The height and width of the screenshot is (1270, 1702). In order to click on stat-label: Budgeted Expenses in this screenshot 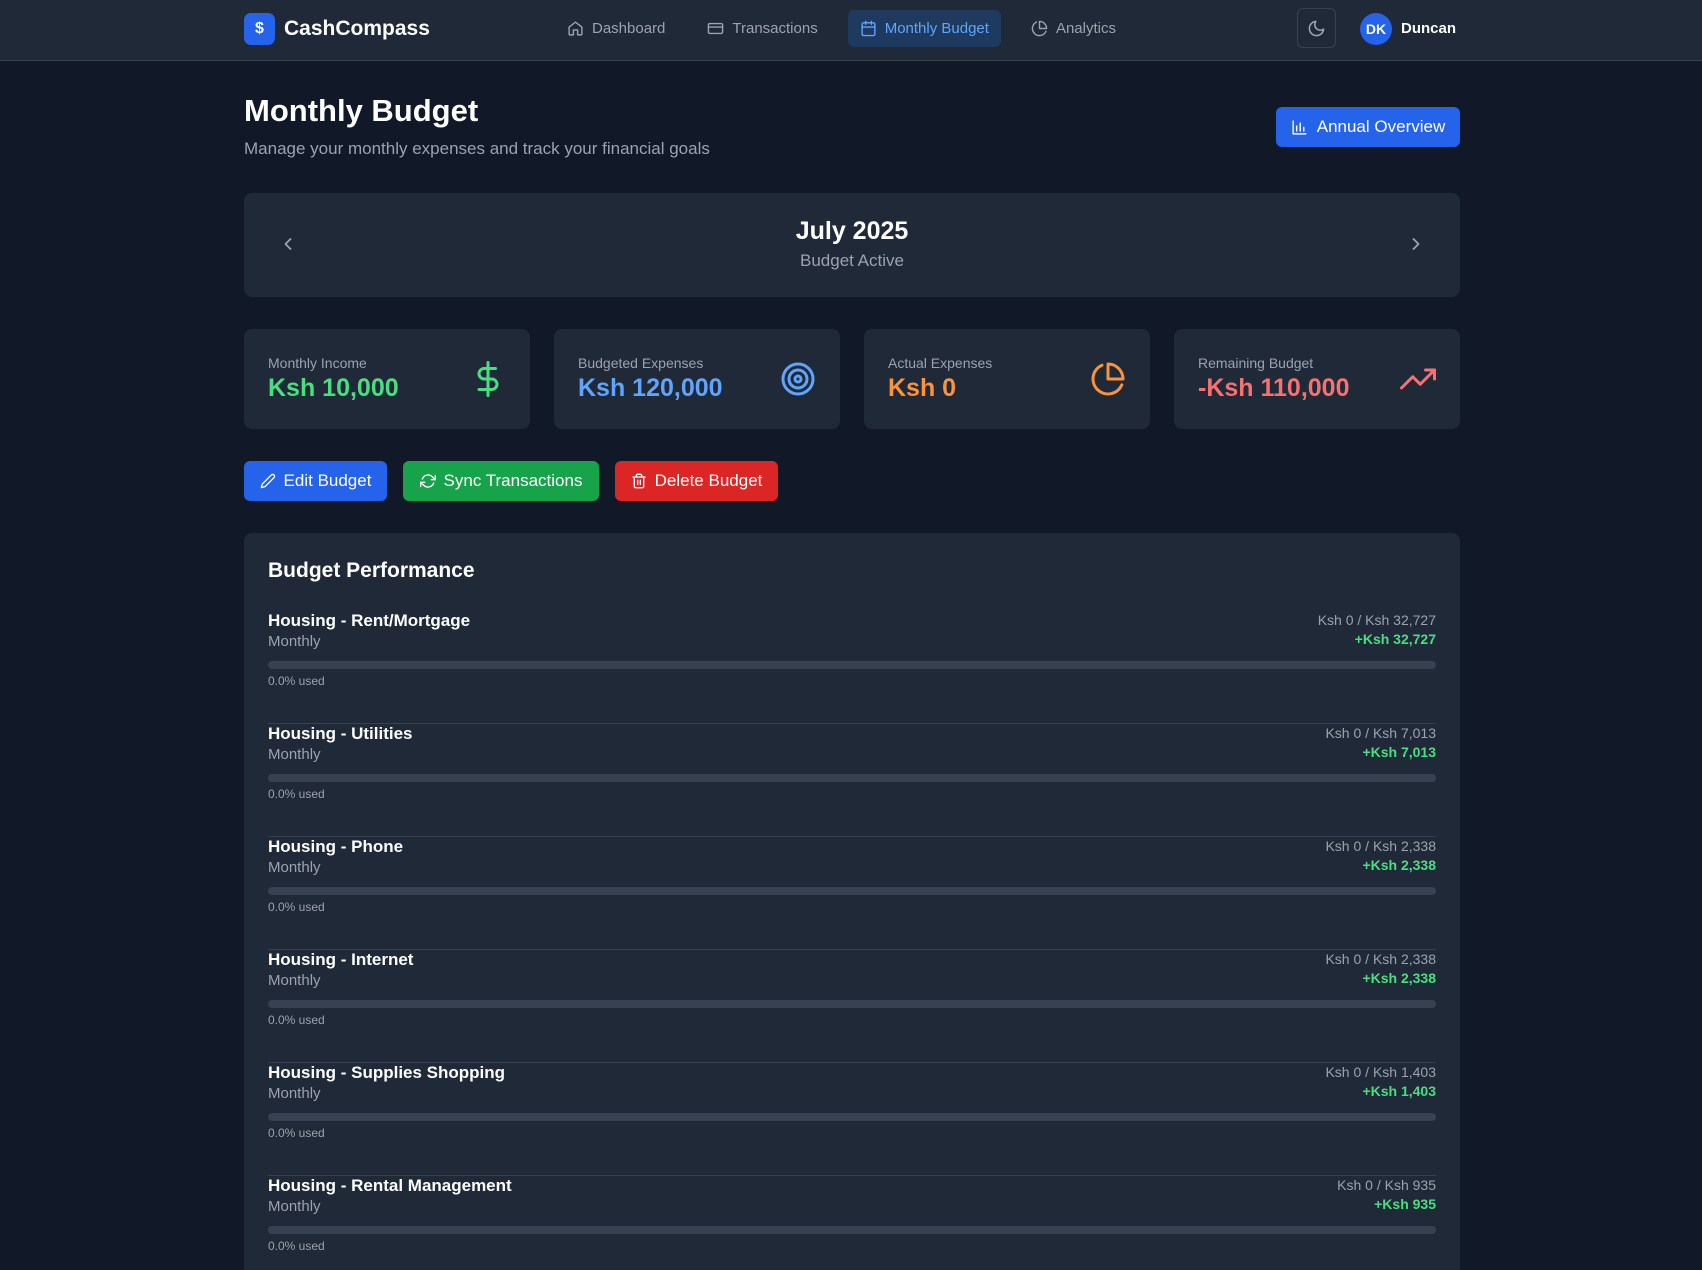, I will do `click(641, 363)`.